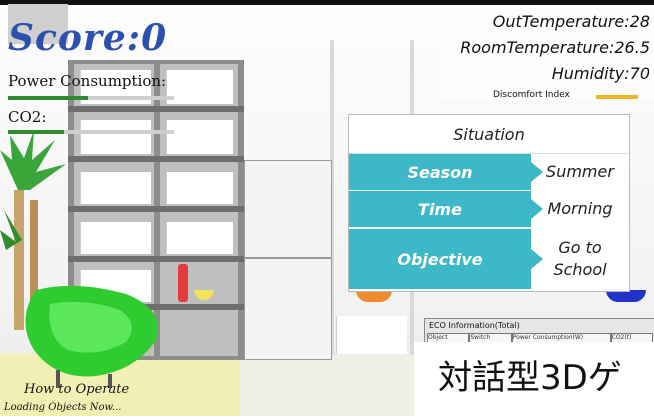 The image size is (654, 416). What do you see at coordinates (76, 389) in the screenshot?
I see `how-to-operate-button: How to Operate` at bounding box center [76, 389].